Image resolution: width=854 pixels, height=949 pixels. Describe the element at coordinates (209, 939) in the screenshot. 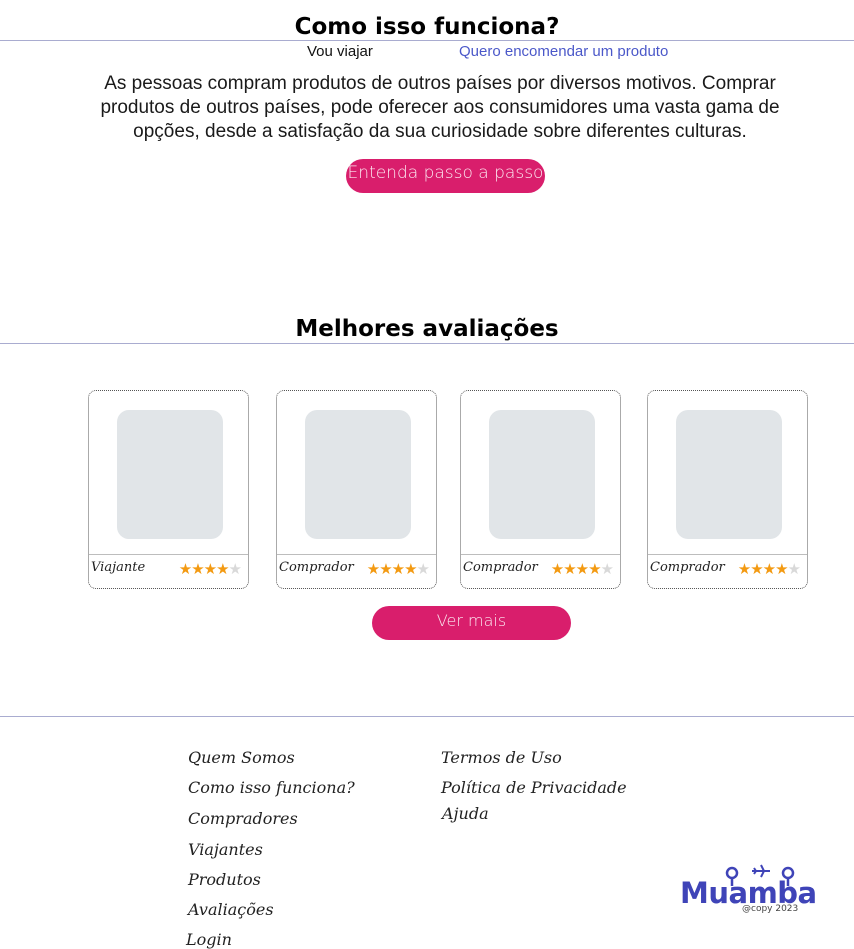

I see `footer-link-login: Login` at that location.